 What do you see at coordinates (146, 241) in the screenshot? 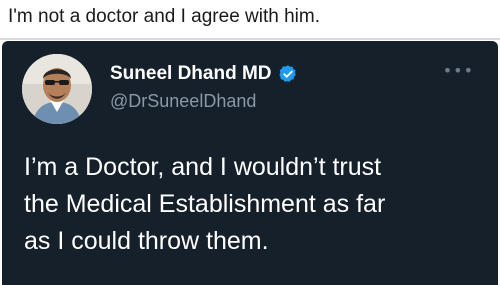
I see `tweet-text-line: as I could throw them.` at bounding box center [146, 241].